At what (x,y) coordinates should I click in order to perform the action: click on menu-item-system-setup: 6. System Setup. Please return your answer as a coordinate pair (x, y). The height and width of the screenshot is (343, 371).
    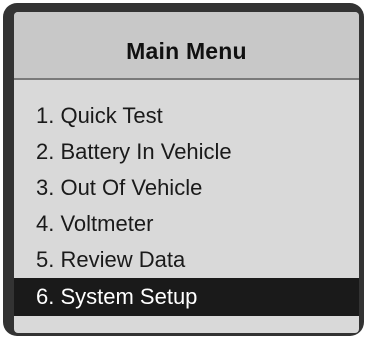
    Looking at the image, I should click on (186, 297).